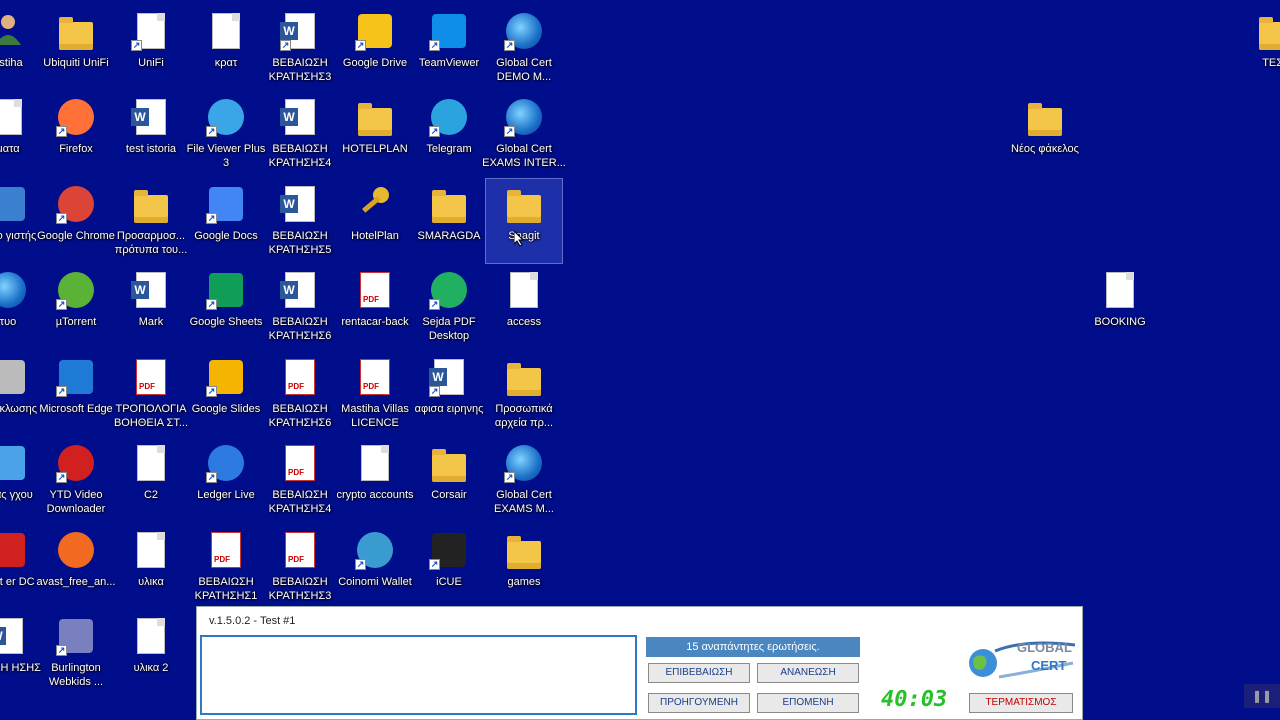  What do you see at coordinates (449, 236) in the screenshot?
I see `desktop-icon-label: SMARAGDA` at bounding box center [449, 236].